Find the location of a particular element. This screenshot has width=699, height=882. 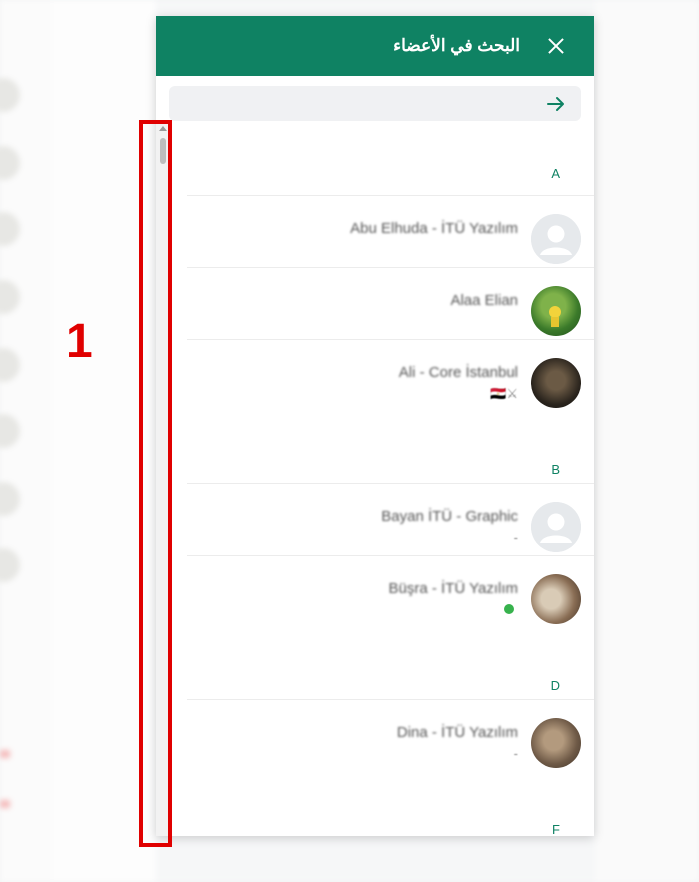

arrow-right-icon is located at coordinates (556, 104).